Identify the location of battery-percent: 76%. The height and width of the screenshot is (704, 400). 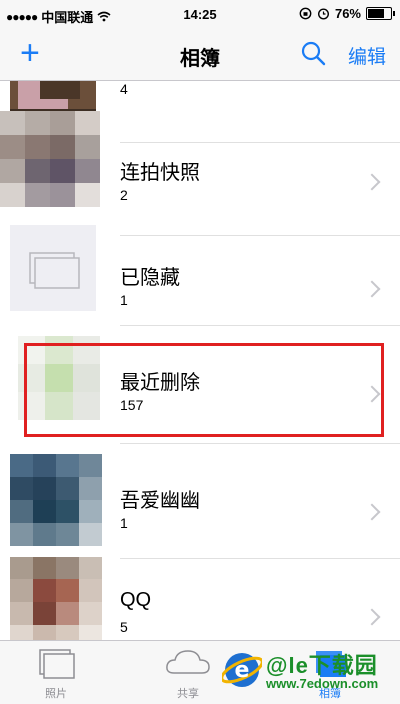
(347, 13).